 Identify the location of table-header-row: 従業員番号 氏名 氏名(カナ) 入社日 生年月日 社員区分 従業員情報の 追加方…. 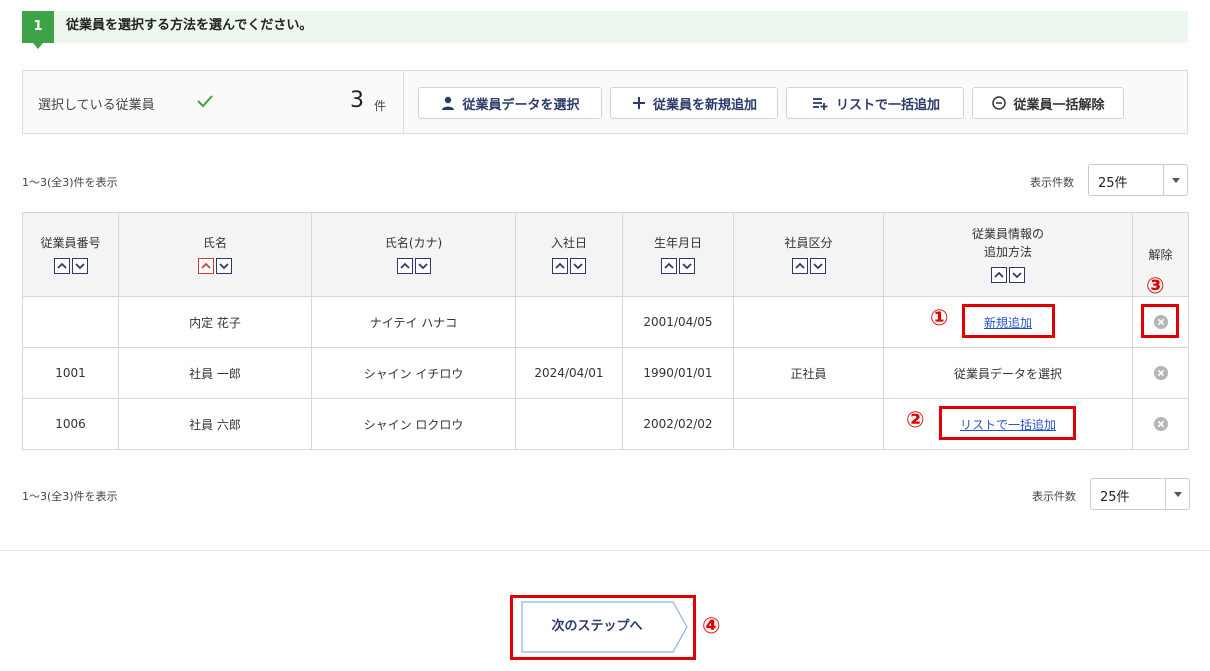
(605, 254).